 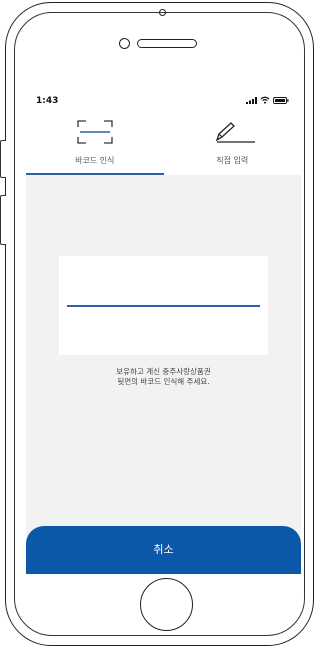 What do you see at coordinates (163, 98) in the screenshot?
I see `status-bar: 1:43` at bounding box center [163, 98].